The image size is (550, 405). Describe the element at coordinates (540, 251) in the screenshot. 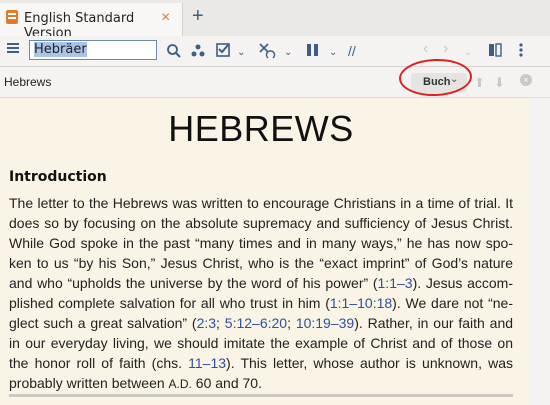

I see `scrollbar` at that location.